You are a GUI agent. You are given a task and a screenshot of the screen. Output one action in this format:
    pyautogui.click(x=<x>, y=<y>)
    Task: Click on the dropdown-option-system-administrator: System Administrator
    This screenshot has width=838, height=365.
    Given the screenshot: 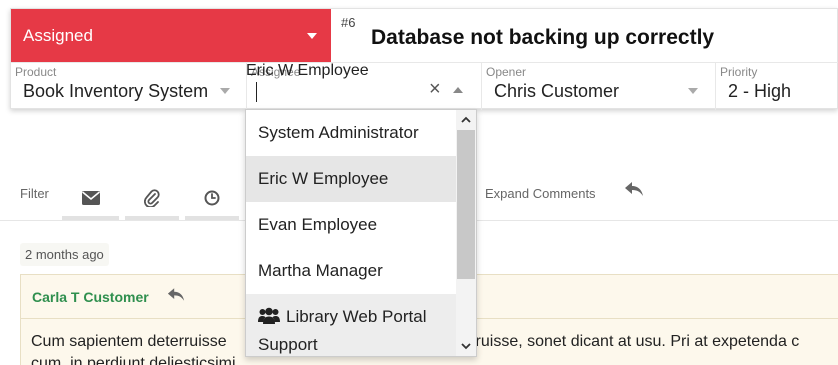 What is the action you would take?
    pyautogui.click(x=351, y=133)
    